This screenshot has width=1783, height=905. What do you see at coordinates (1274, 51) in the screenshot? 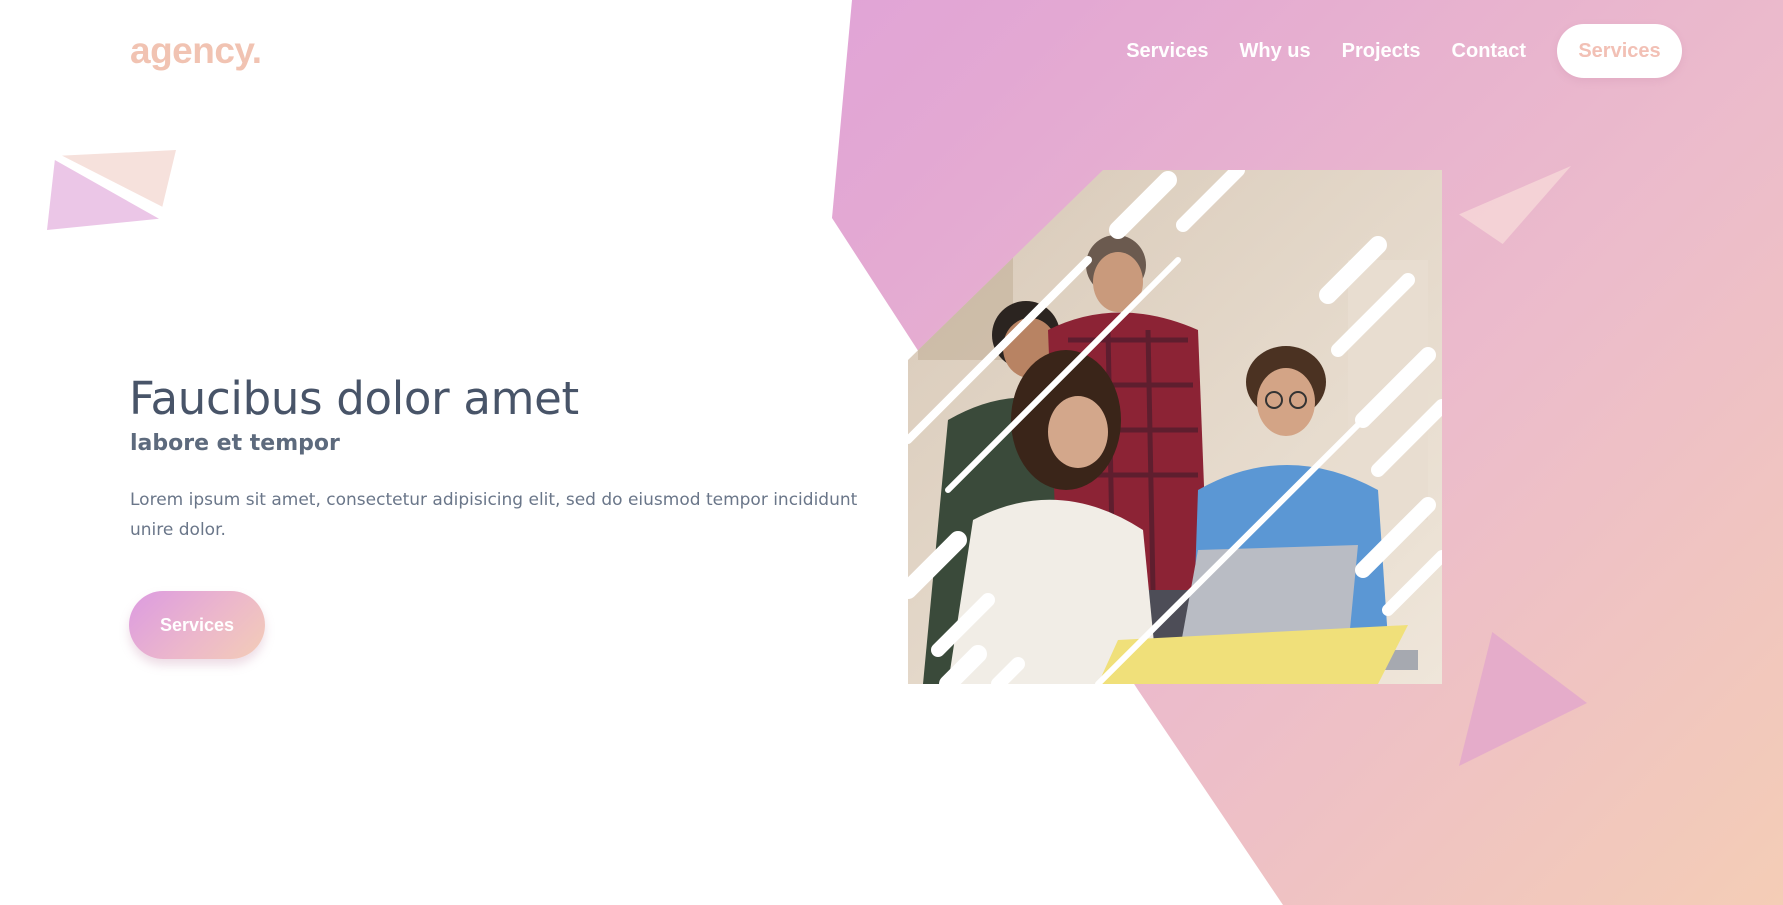
I see `nav-link-why-us: Why us` at bounding box center [1274, 51].